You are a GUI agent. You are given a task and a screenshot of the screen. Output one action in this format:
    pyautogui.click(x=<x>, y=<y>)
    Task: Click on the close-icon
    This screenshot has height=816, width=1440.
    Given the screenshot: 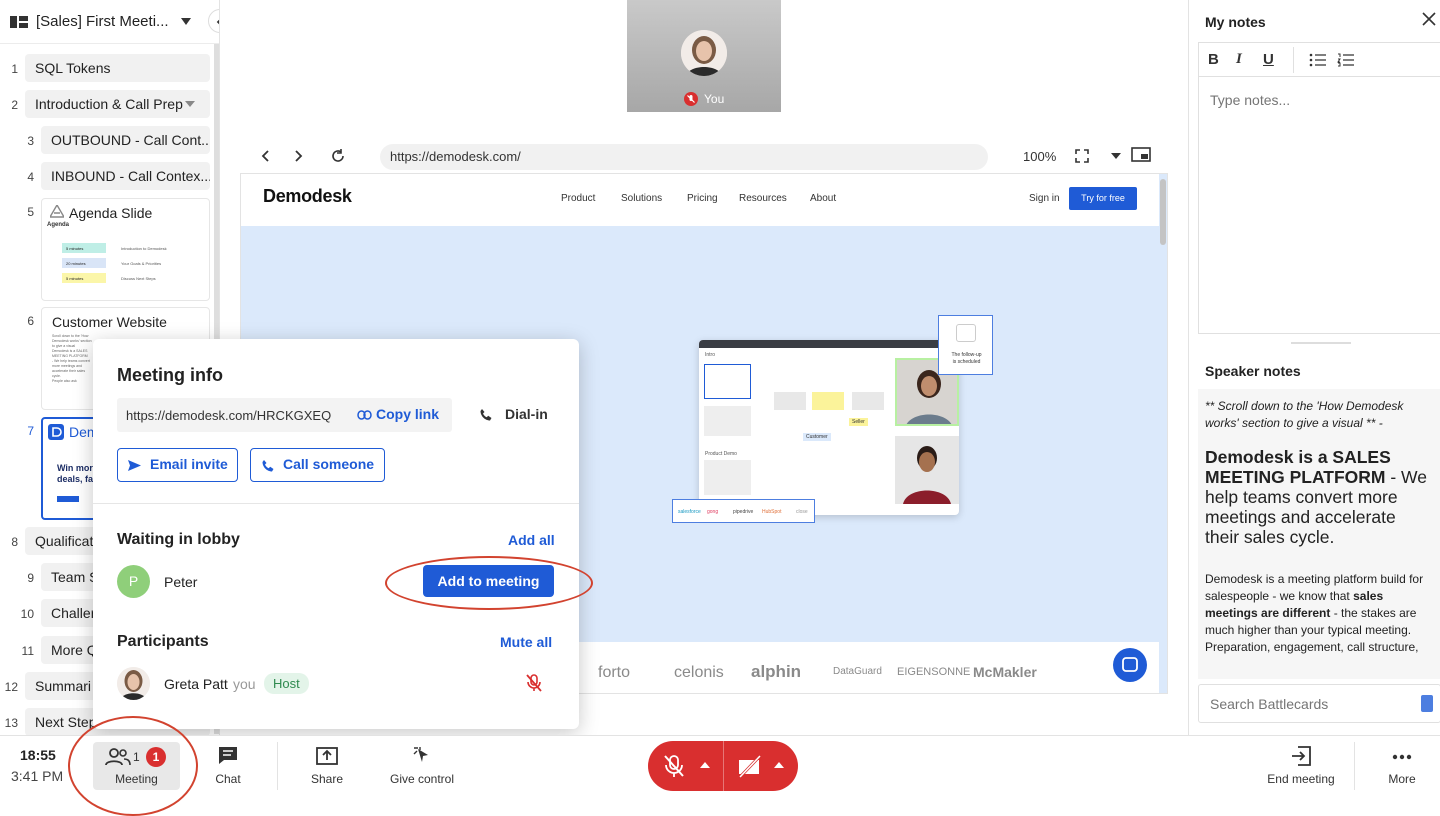 What is the action you would take?
    pyautogui.click(x=1429, y=19)
    